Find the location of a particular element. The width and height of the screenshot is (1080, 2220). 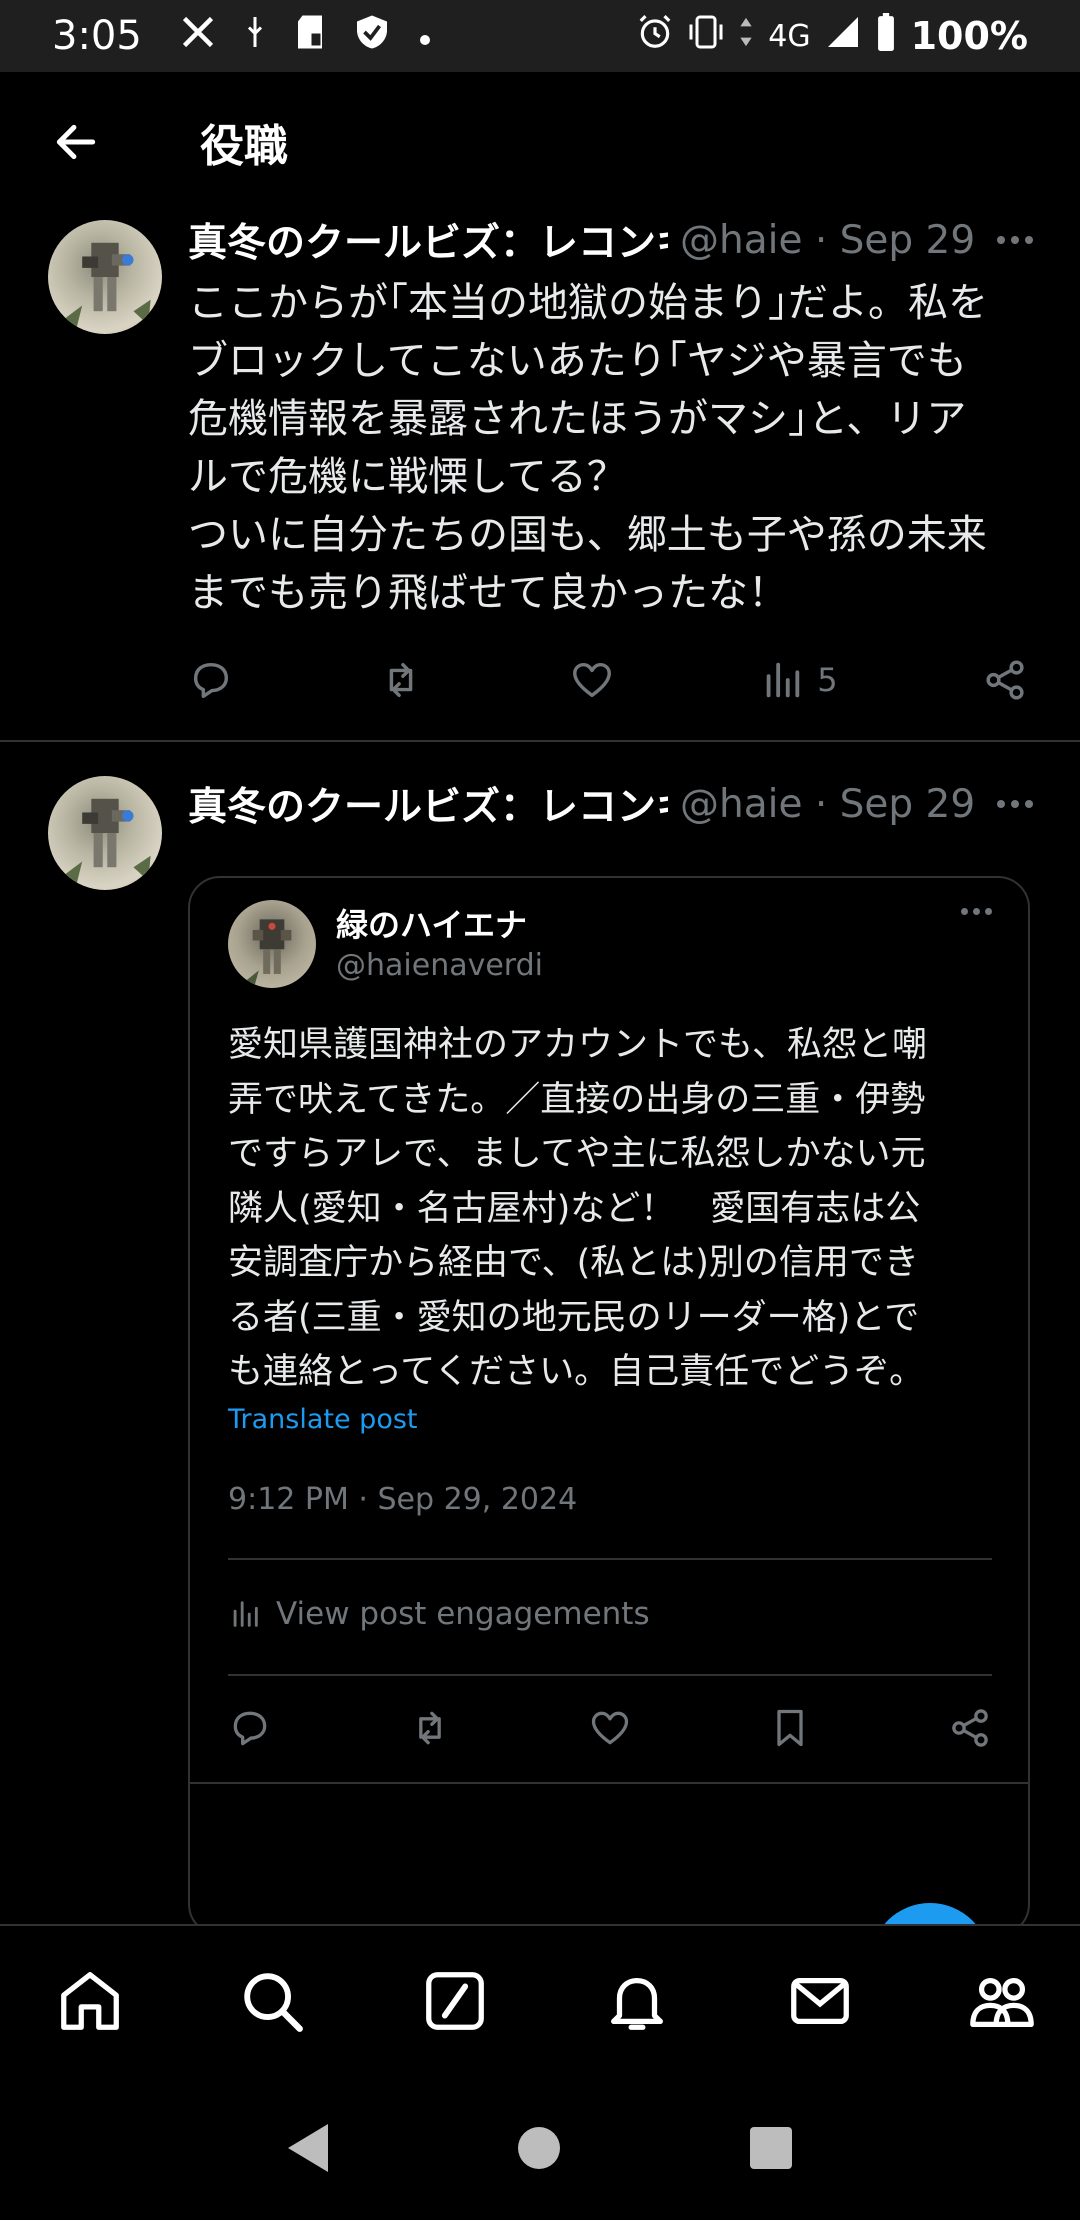

quoted-display-name: 緑のハイエナ is located at coordinates (431, 923).